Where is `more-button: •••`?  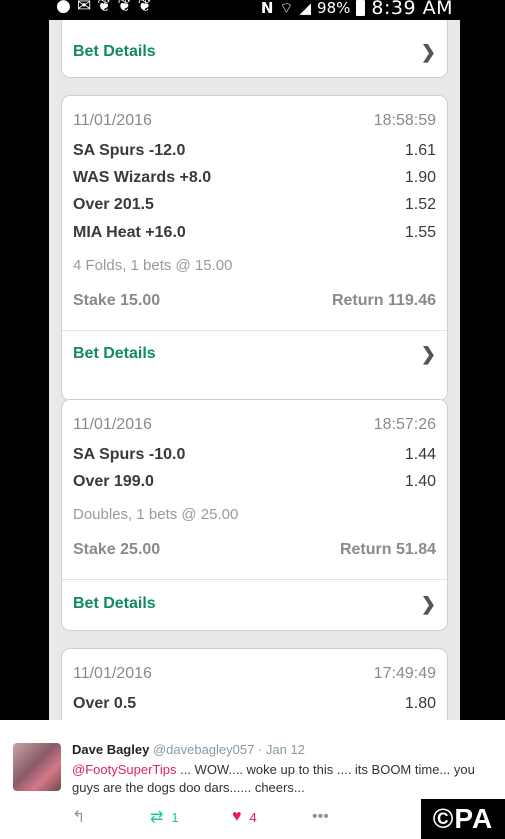
more-button: ••• is located at coordinates (320, 817).